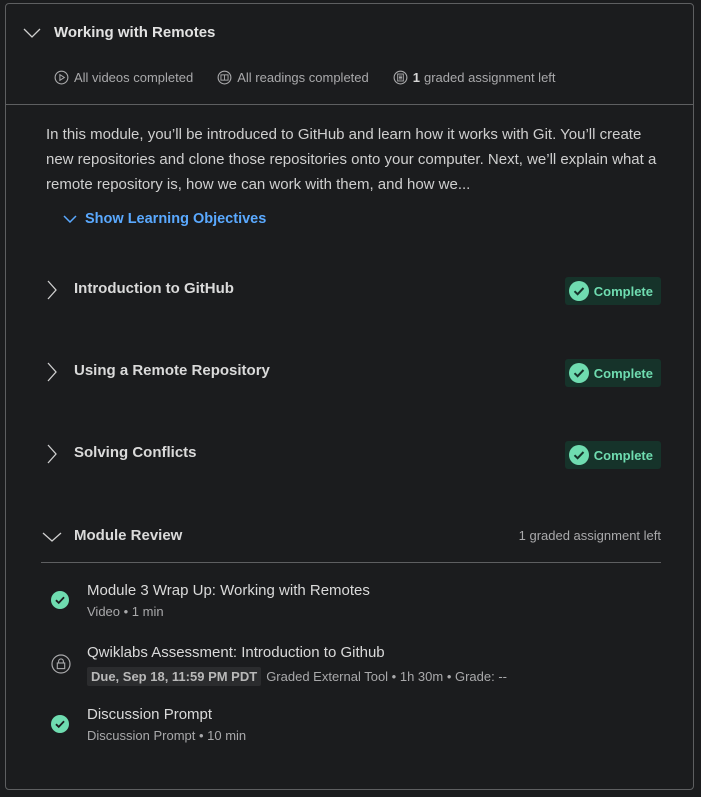 Image resolution: width=701 pixels, height=797 pixels. What do you see at coordinates (61, 666) in the screenshot?
I see `lock-circle-icon` at bounding box center [61, 666].